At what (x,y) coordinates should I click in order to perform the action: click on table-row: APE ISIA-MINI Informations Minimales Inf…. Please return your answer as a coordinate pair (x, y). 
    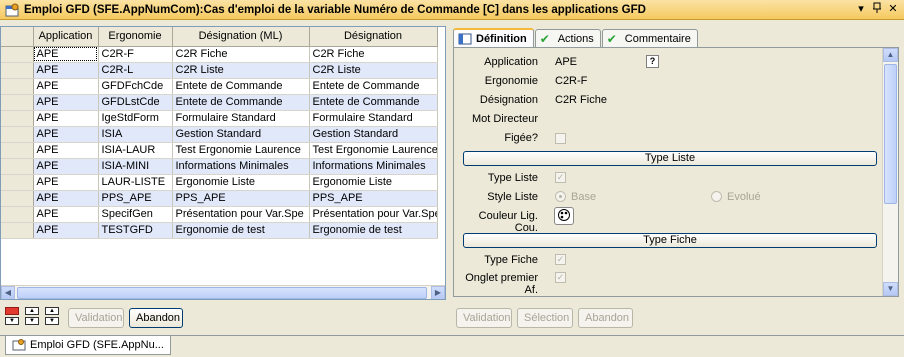
    Looking at the image, I should click on (219, 166).